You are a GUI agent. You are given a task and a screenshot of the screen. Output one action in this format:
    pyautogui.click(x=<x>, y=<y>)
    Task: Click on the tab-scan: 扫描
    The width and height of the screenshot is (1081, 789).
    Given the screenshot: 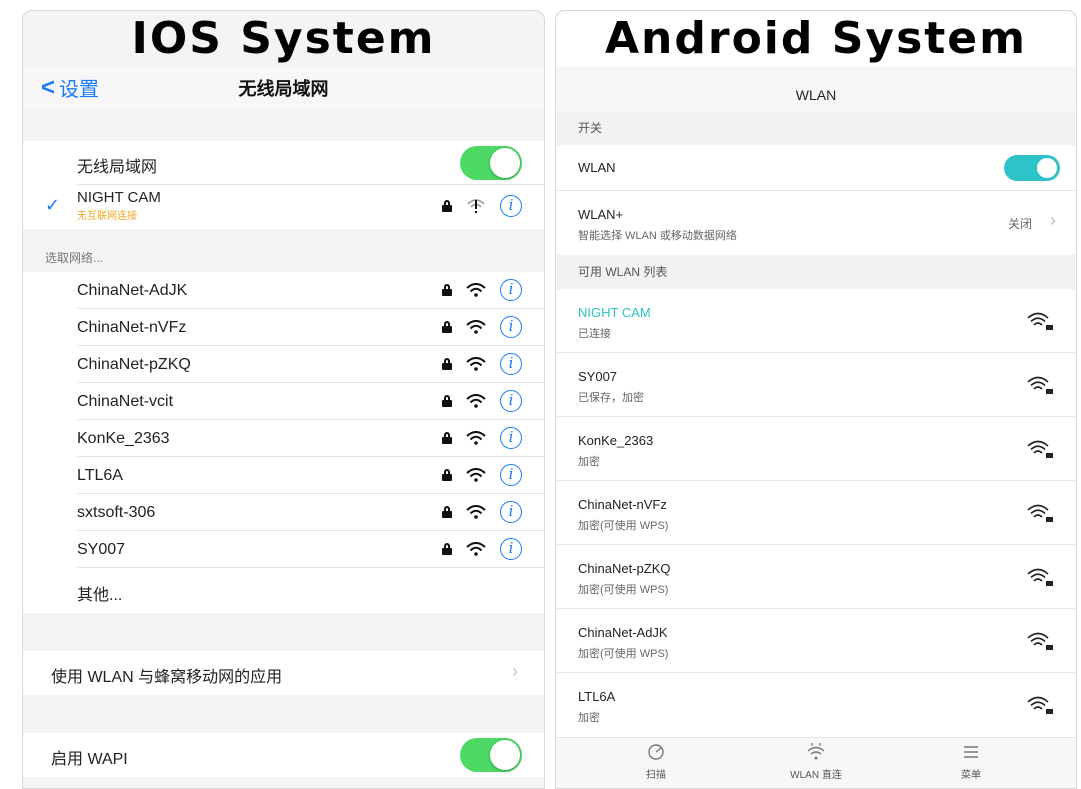 What is the action you would take?
    pyautogui.click(x=656, y=761)
    